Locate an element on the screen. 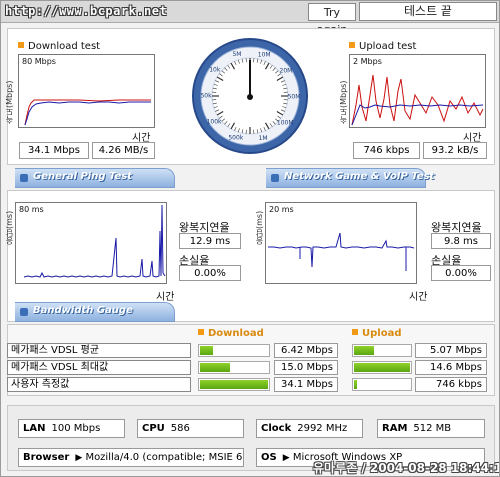  spec-ram: RAM 512 MB is located at coordinates (431, 428).